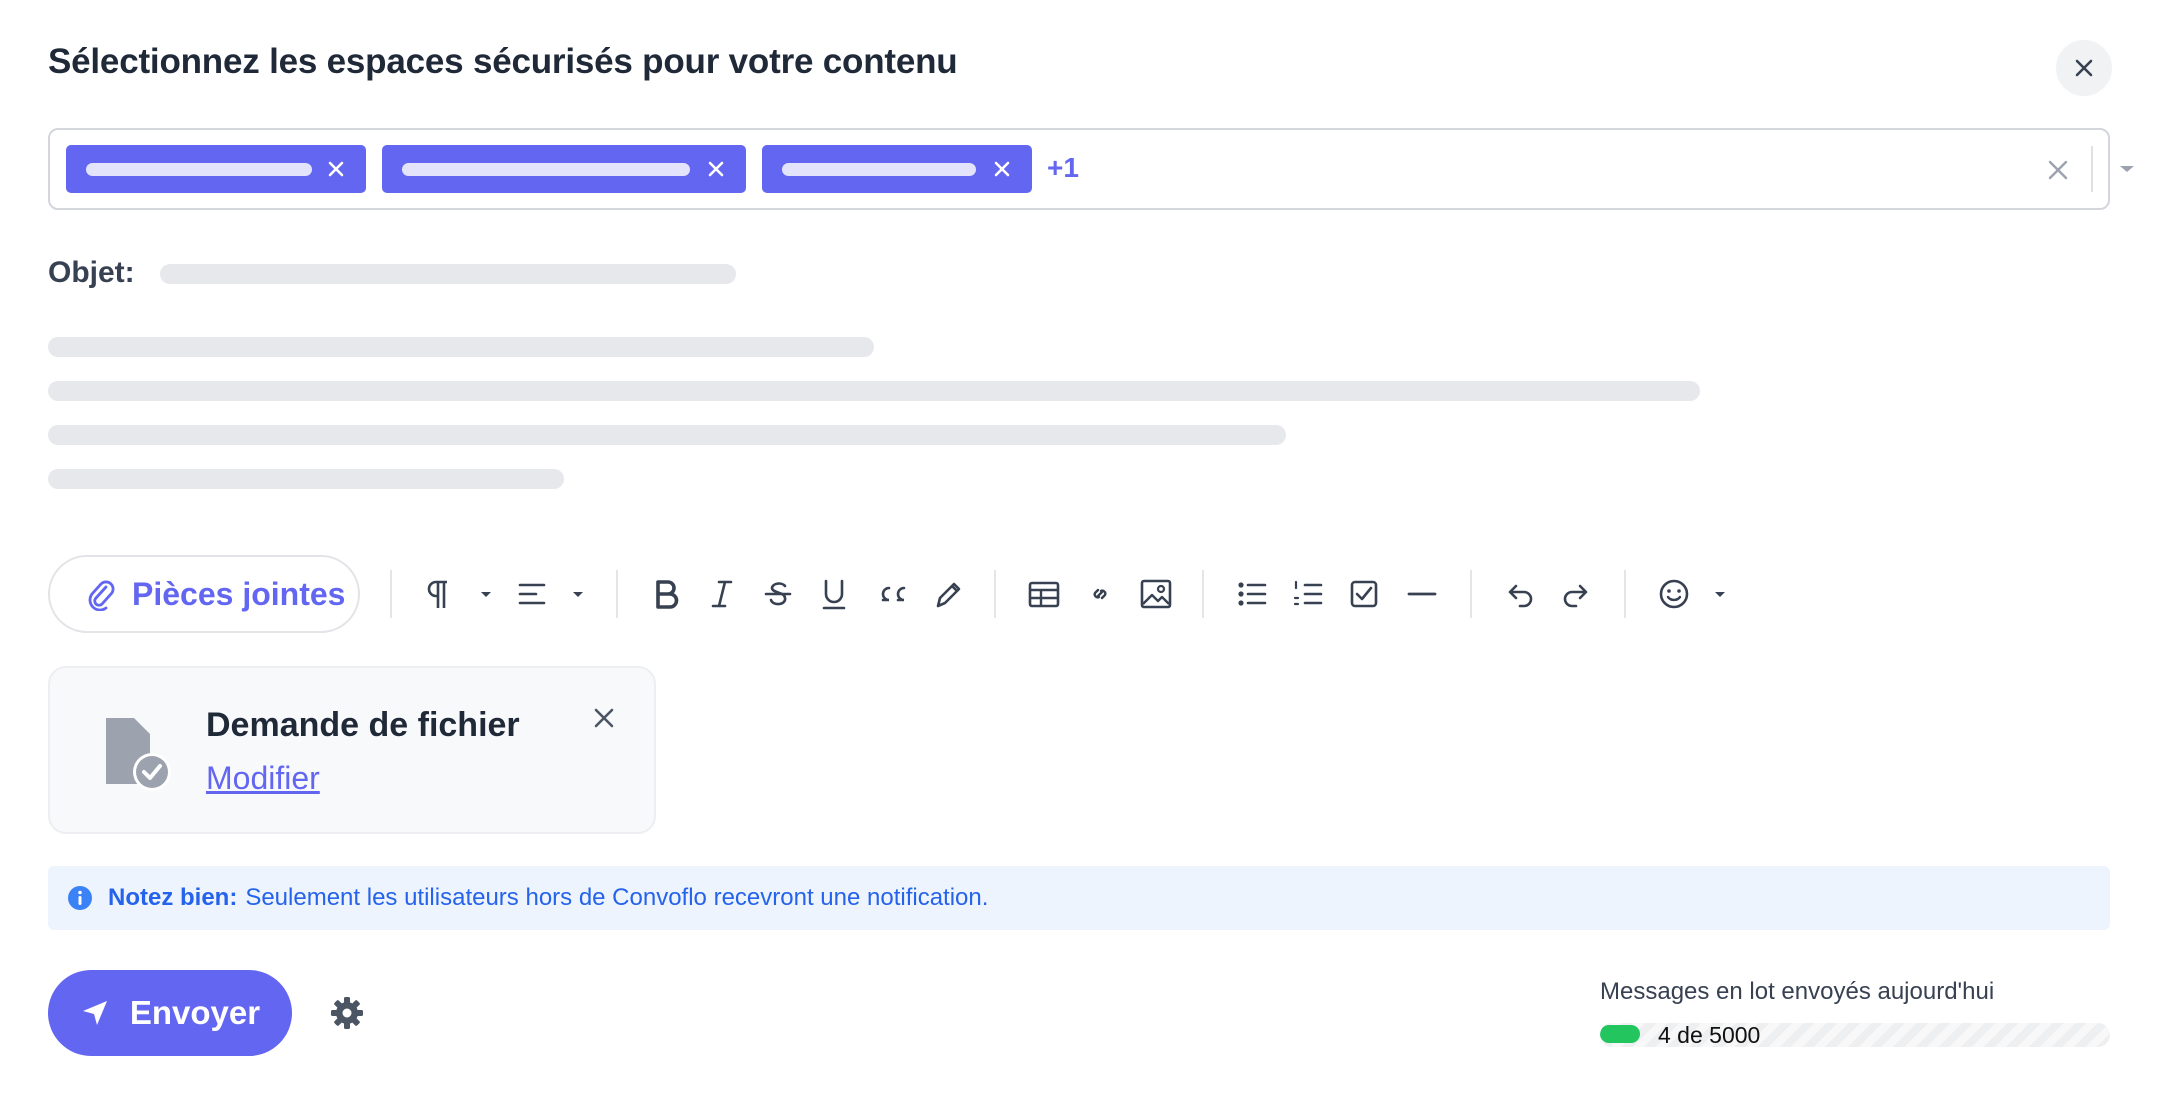  I want to click on send-icon, so click(94, 1013).